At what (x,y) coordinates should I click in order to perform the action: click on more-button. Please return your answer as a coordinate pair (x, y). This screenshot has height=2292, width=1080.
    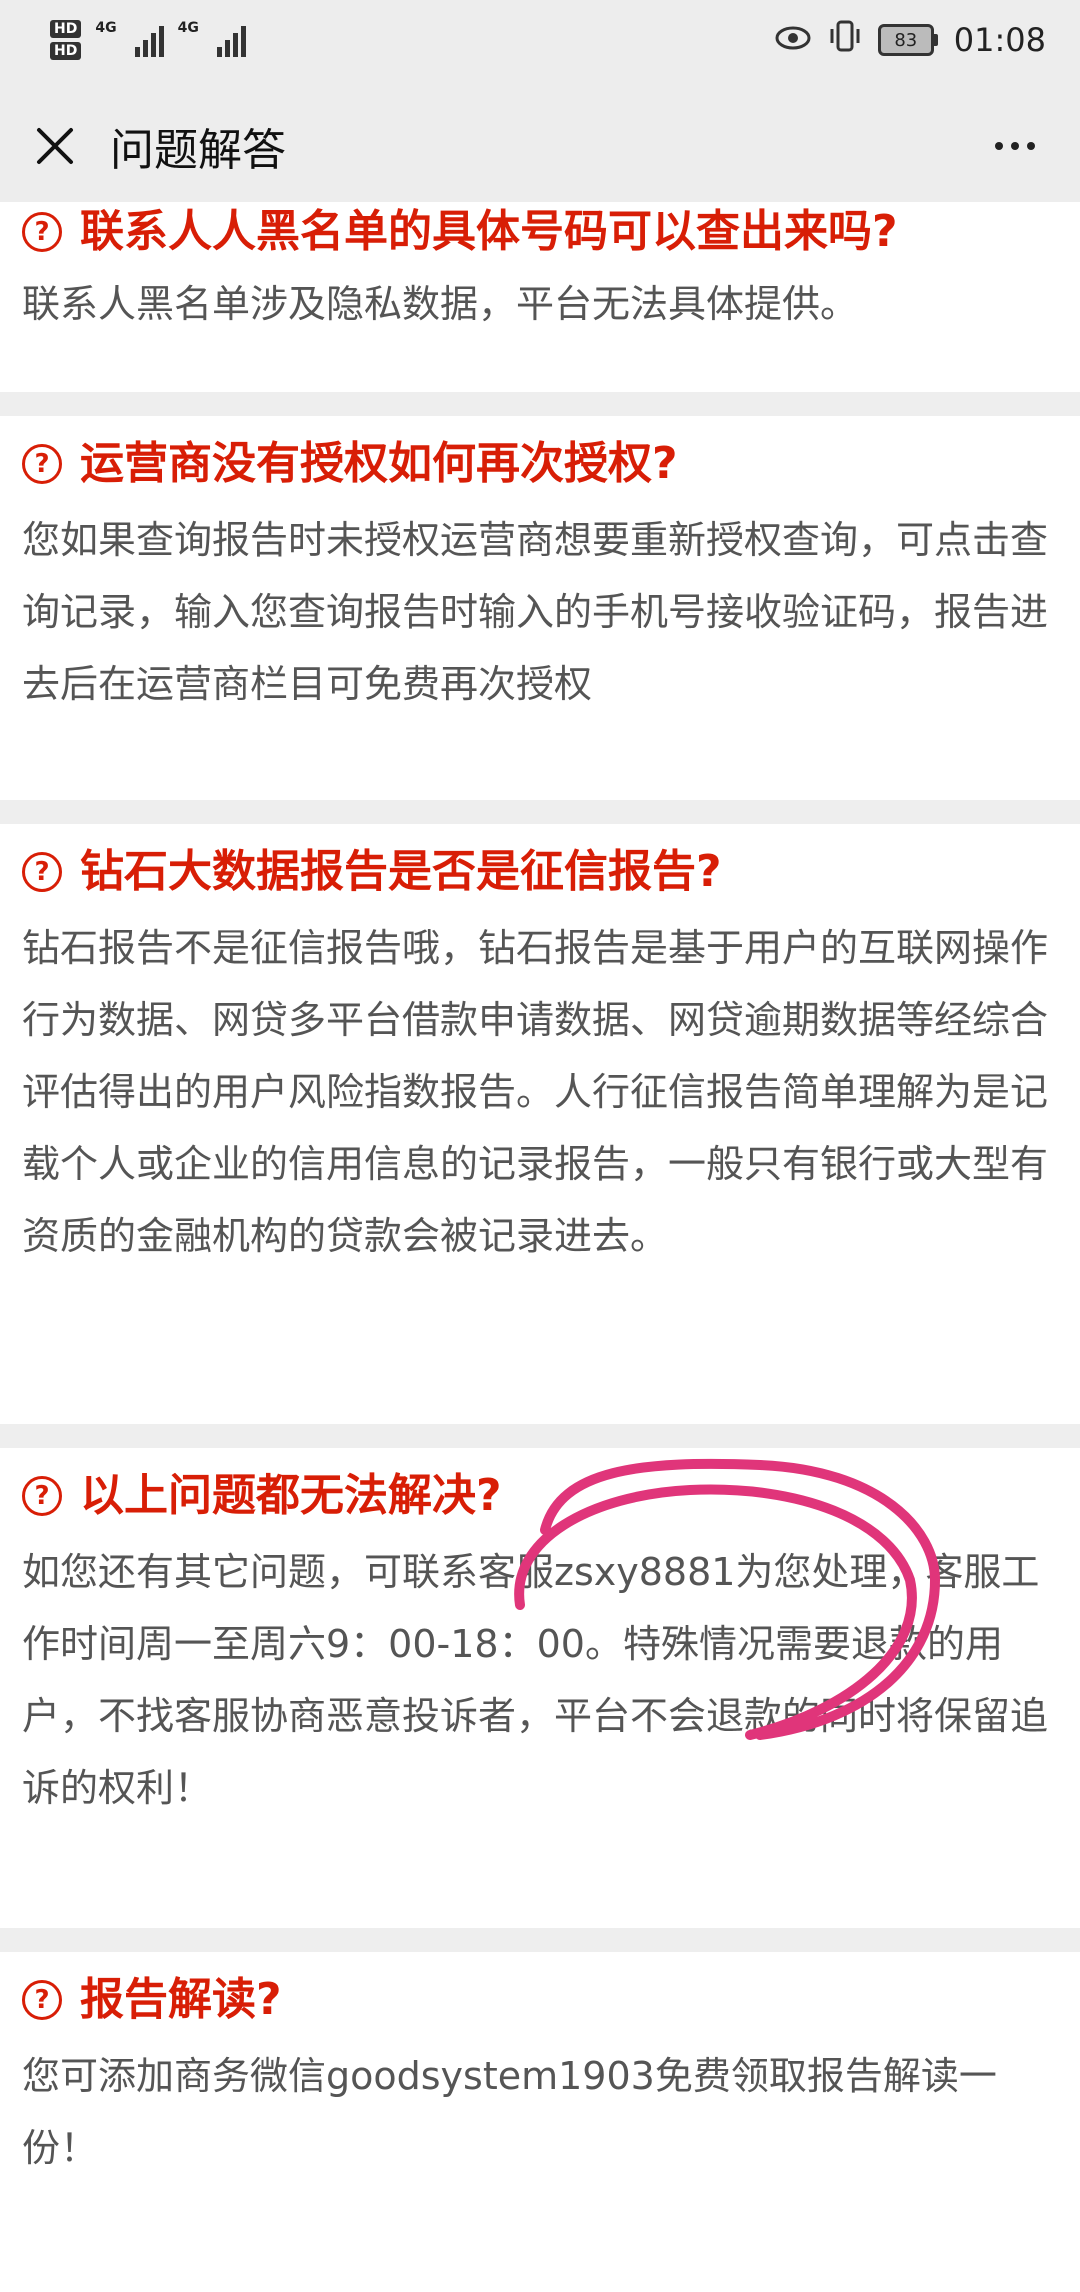
    Looking at the image, I should click on (1015, 146).